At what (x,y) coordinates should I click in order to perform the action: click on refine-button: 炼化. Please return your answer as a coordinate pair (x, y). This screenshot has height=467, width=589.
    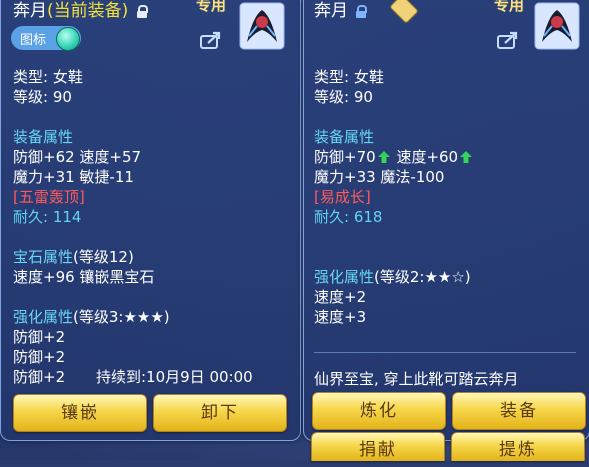
    Looking at the image, I should click on (379, 411).